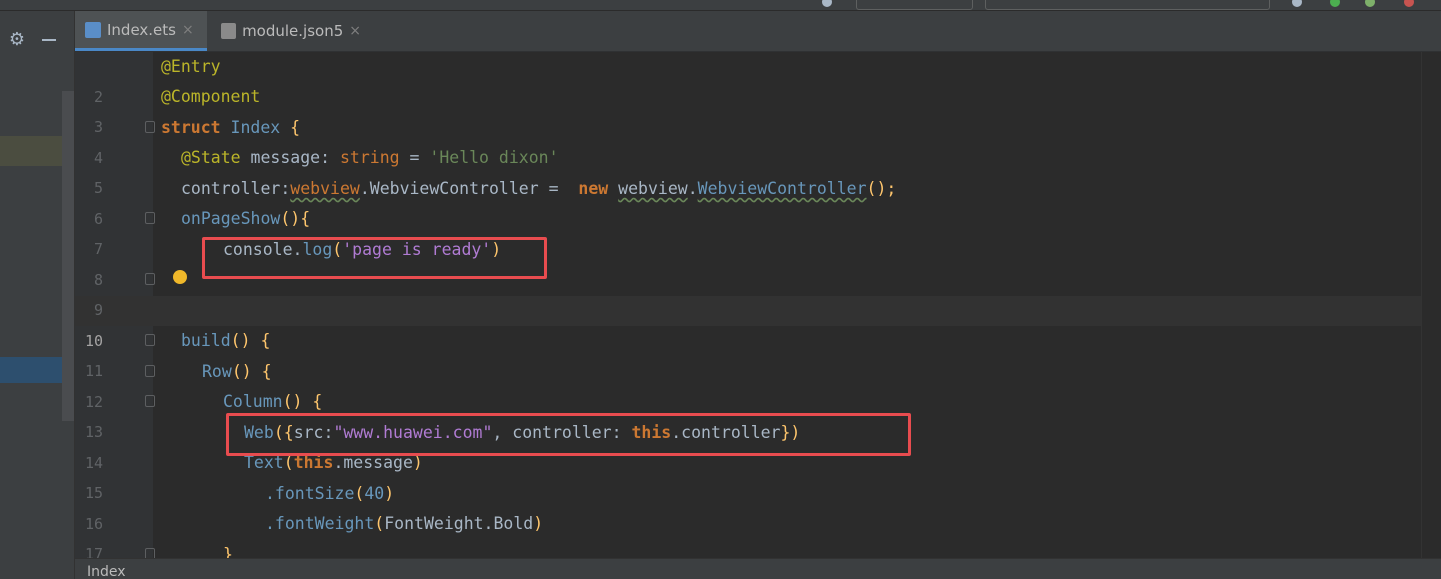 This screenshot has width=1441, height=579. I want to click on tab-label: module.json5, so click(293, 31).